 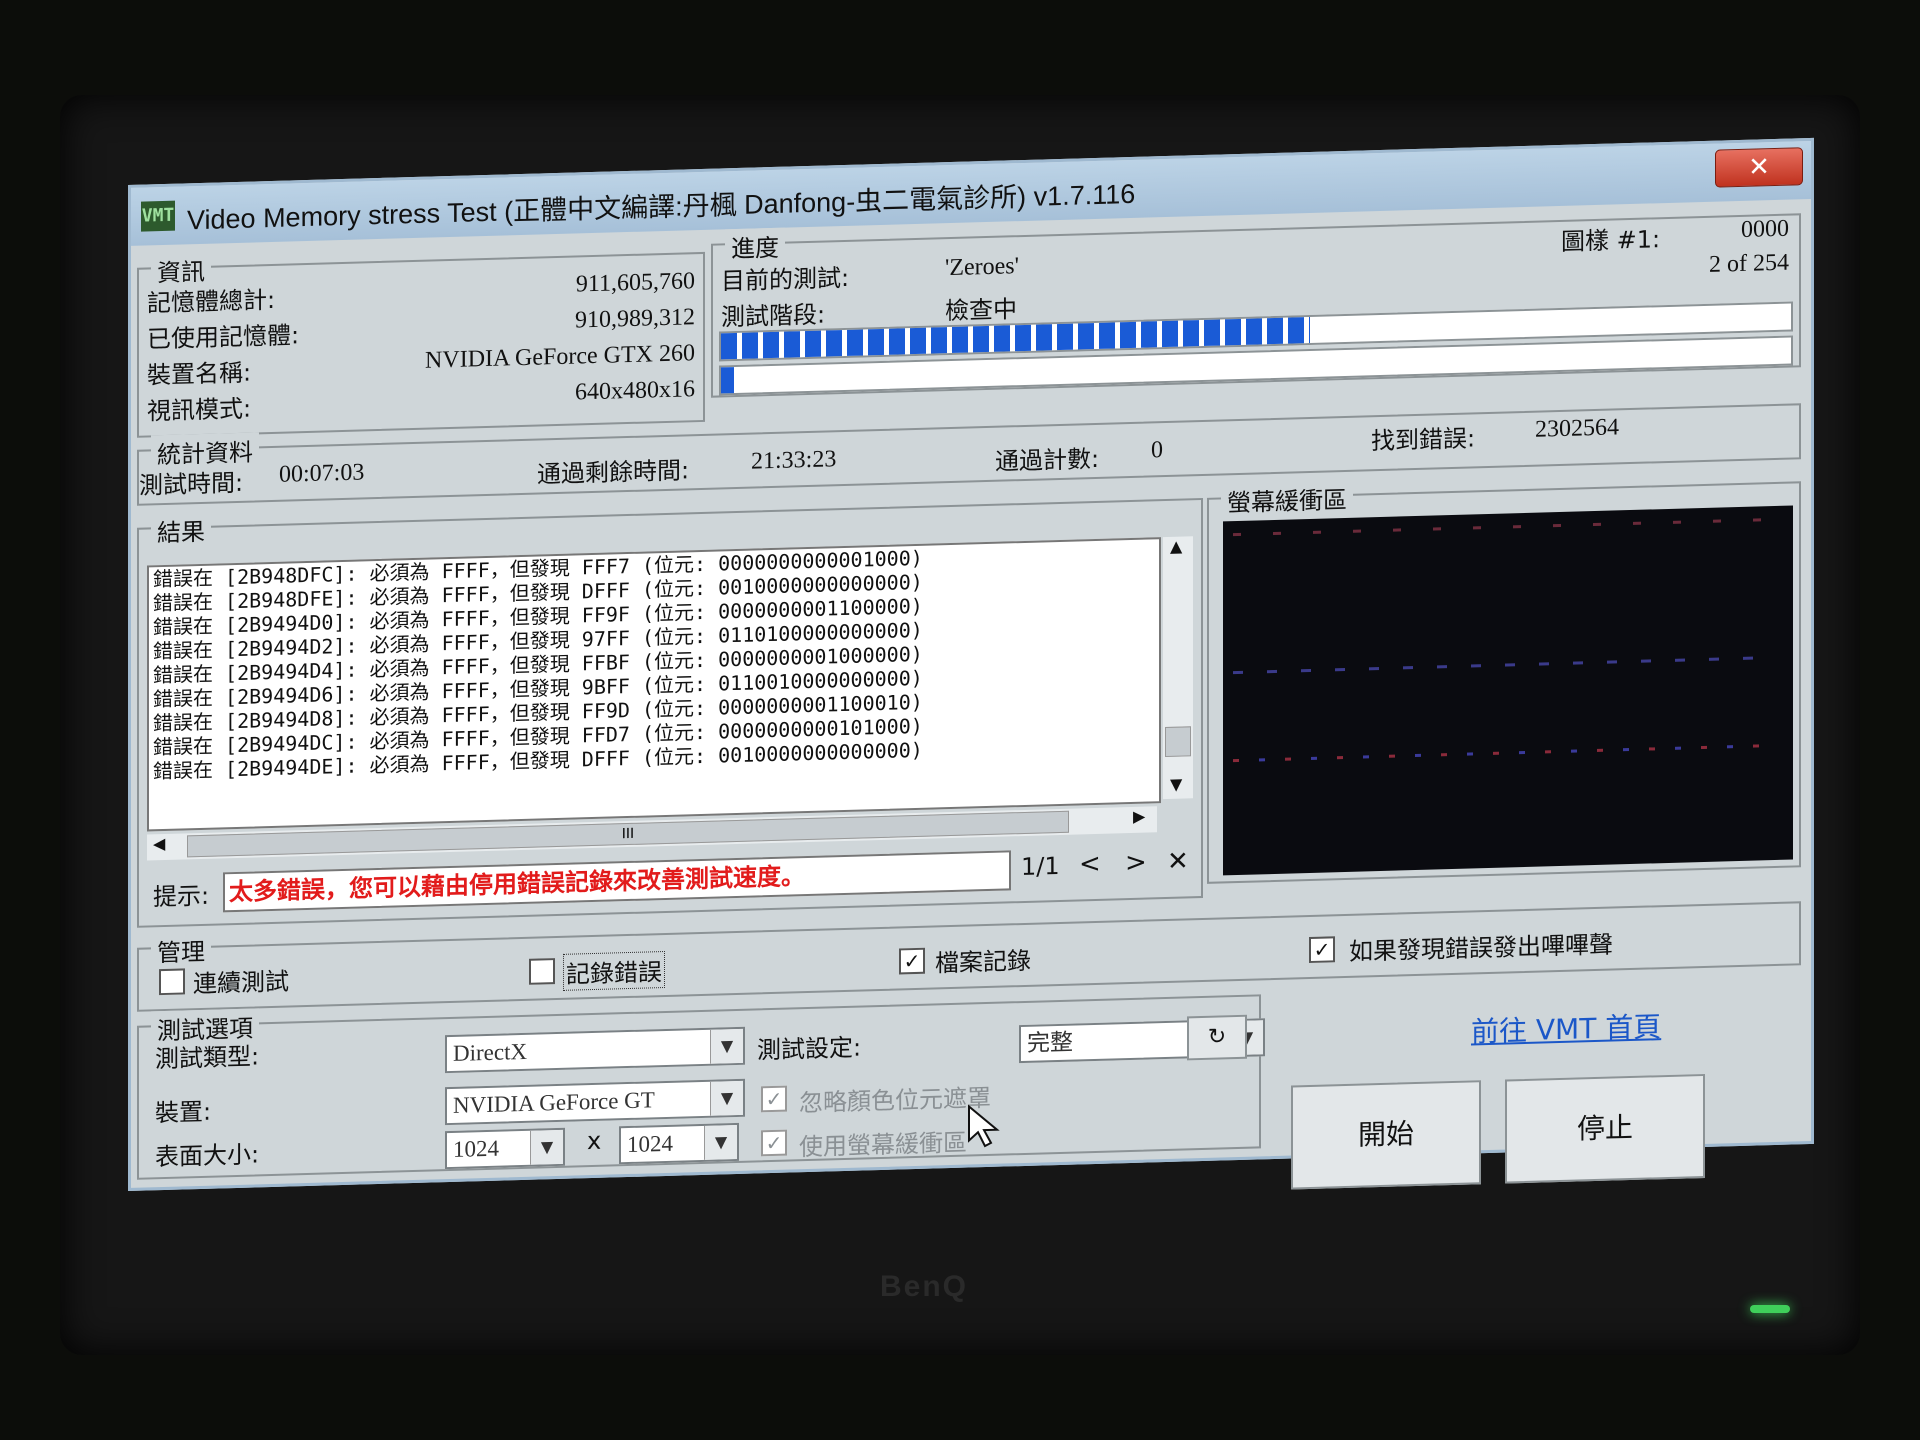 What do you see at coordinates (1749, 263) in the screenshot?
I see `pattern-count: 2 of 254` at bounding box center [1749, 263].